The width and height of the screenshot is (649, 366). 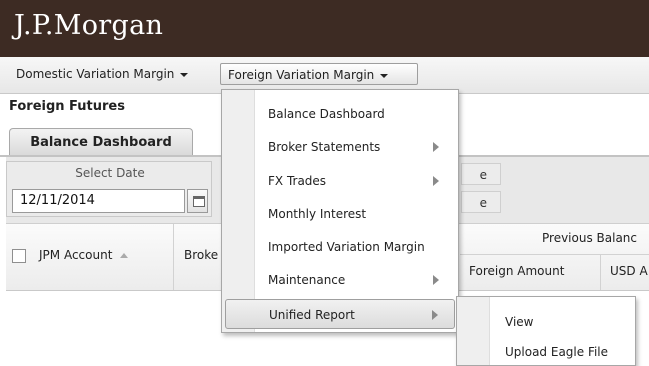 I want to click on menu-item-broker-statements: Broker Statements, so click(x=340, y=147).